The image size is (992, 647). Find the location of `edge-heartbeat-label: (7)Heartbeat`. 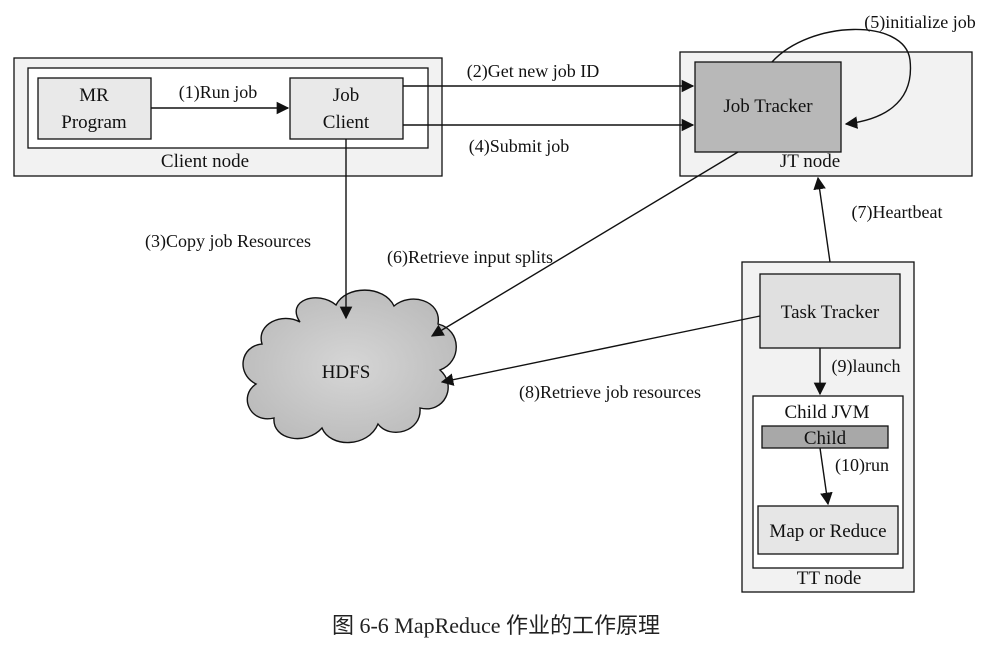

edge-heartbeat-label: (7)Heartbeat is located at coordinates (897, 212).